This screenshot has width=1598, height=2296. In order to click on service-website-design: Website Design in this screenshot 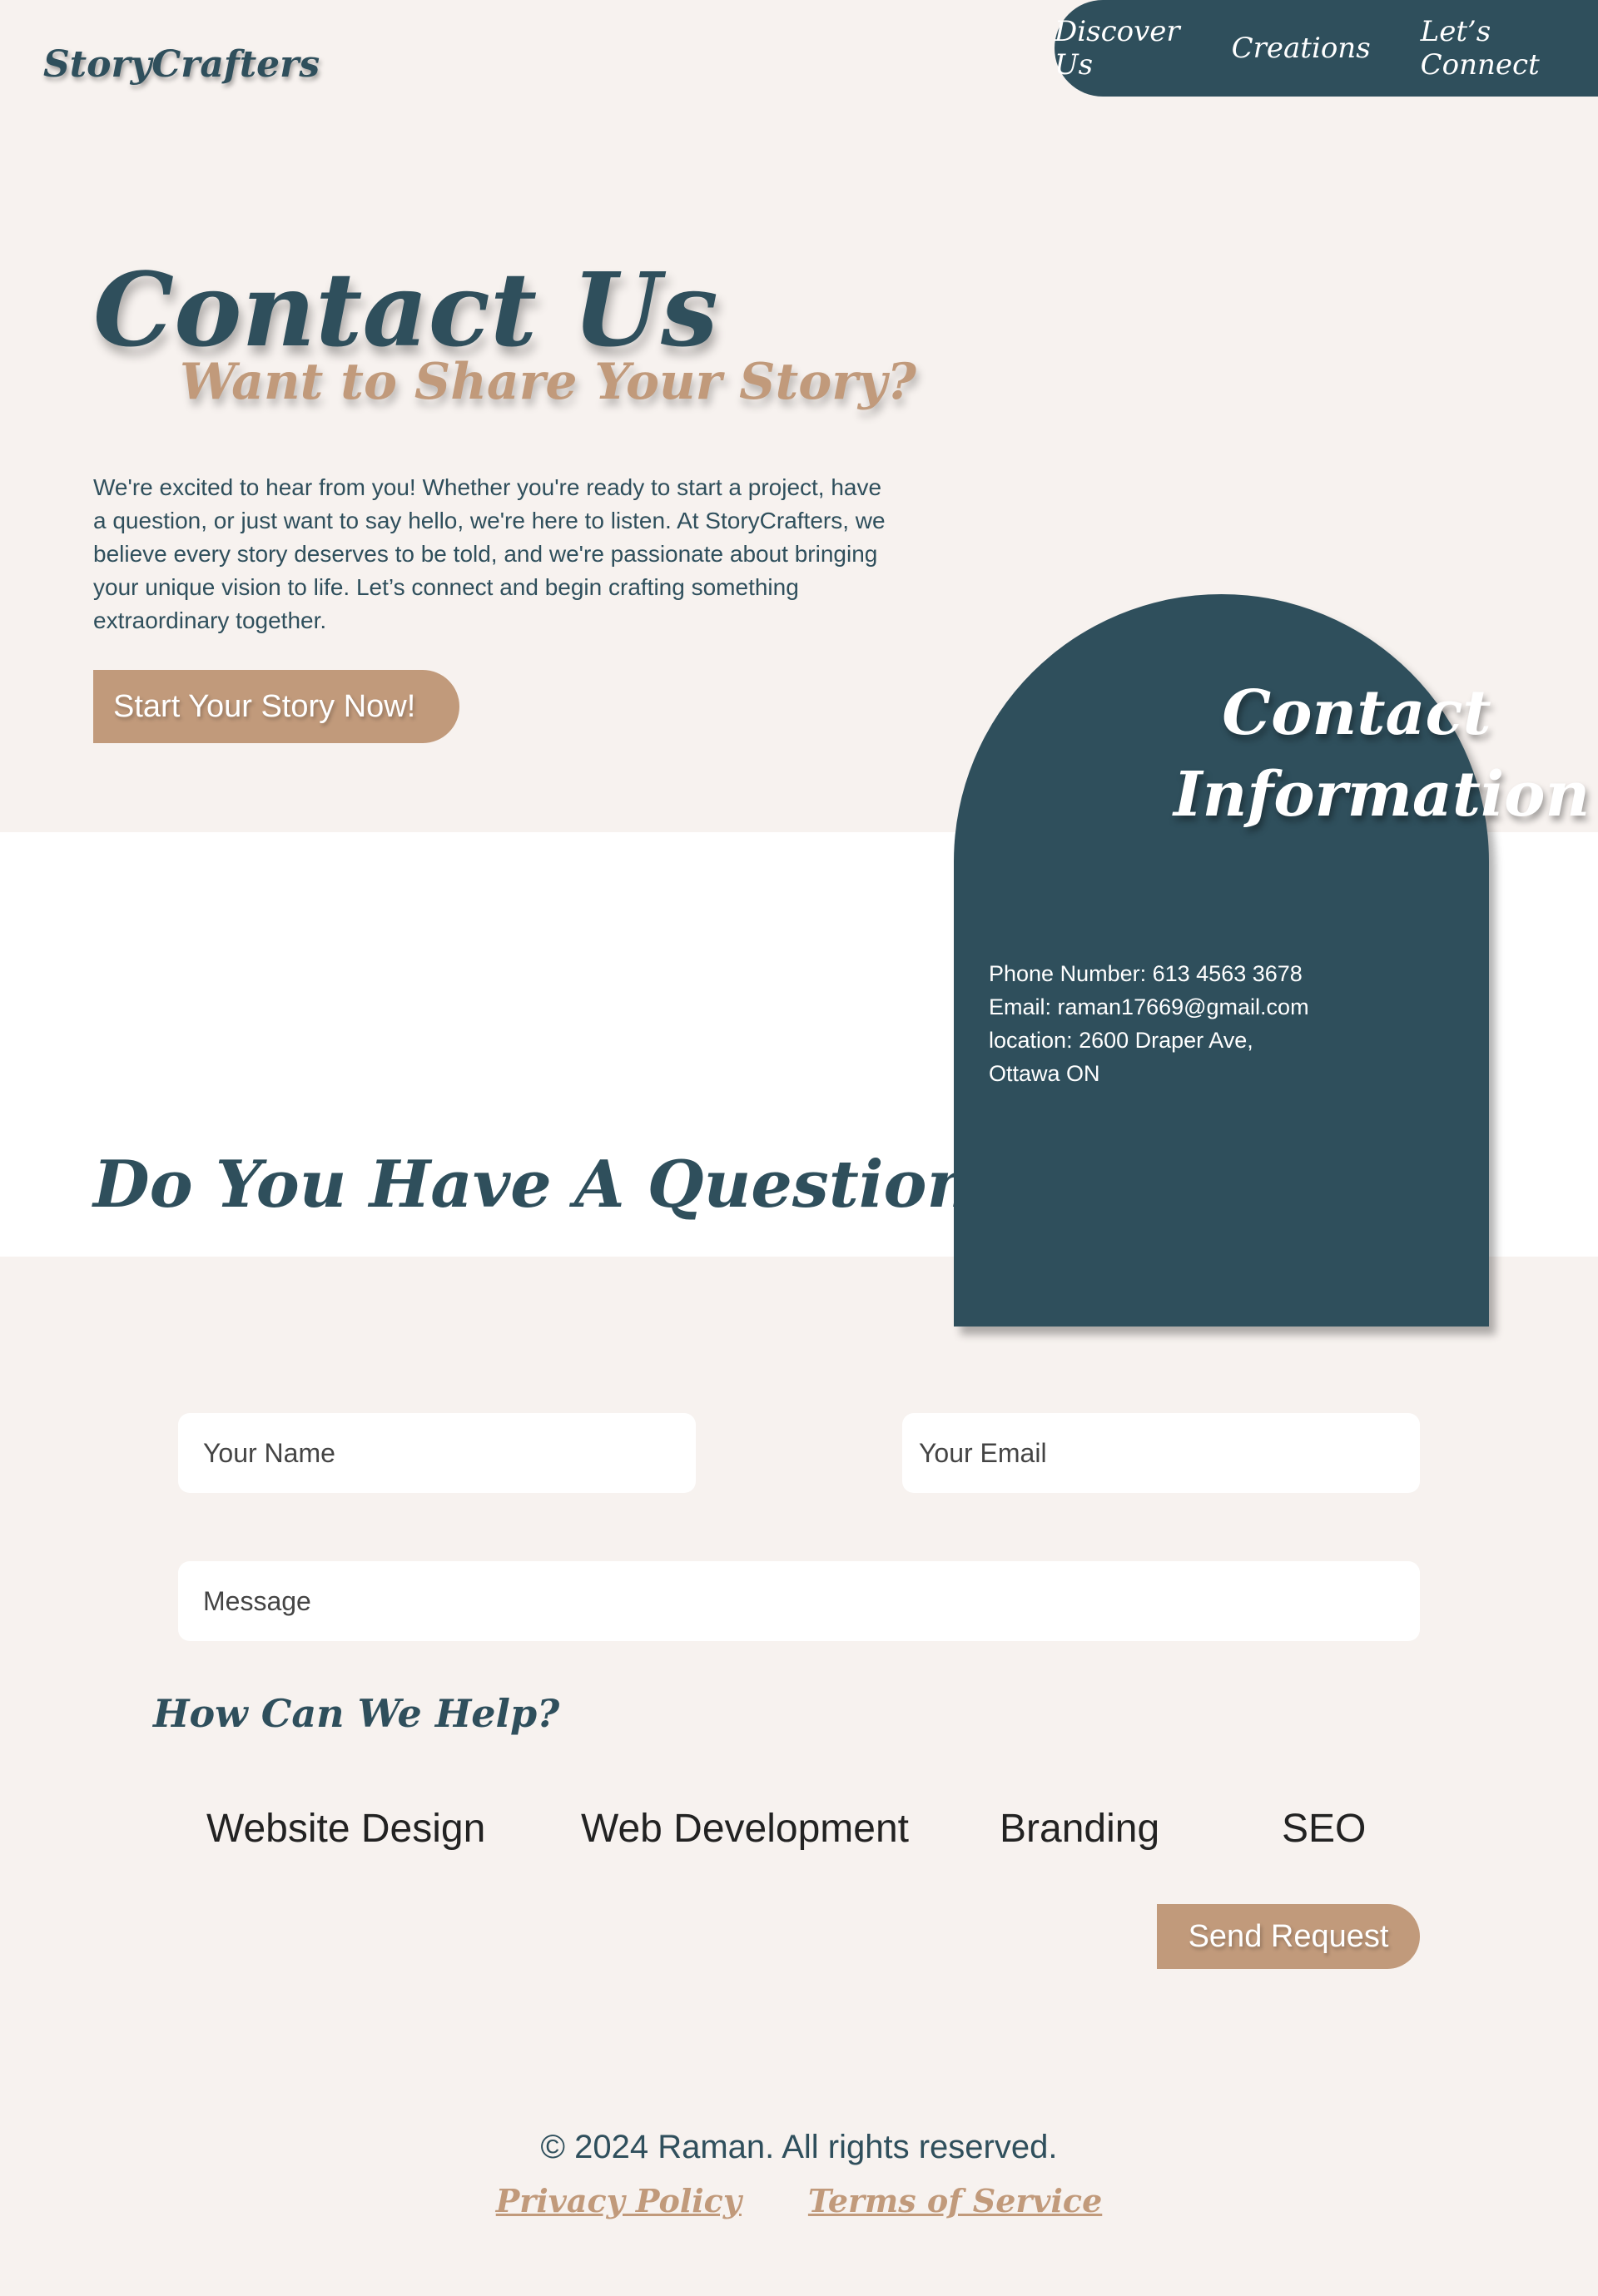, I will do `click(345, 1829)`.